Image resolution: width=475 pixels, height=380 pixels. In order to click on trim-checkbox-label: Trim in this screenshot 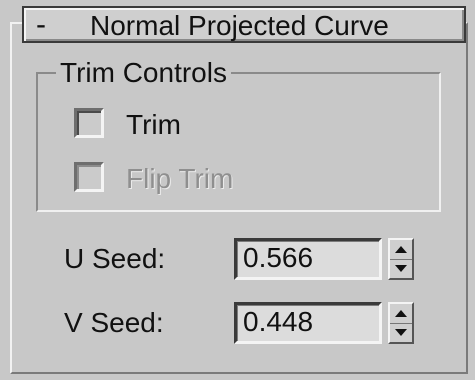, I will do `click(153, 125)`.